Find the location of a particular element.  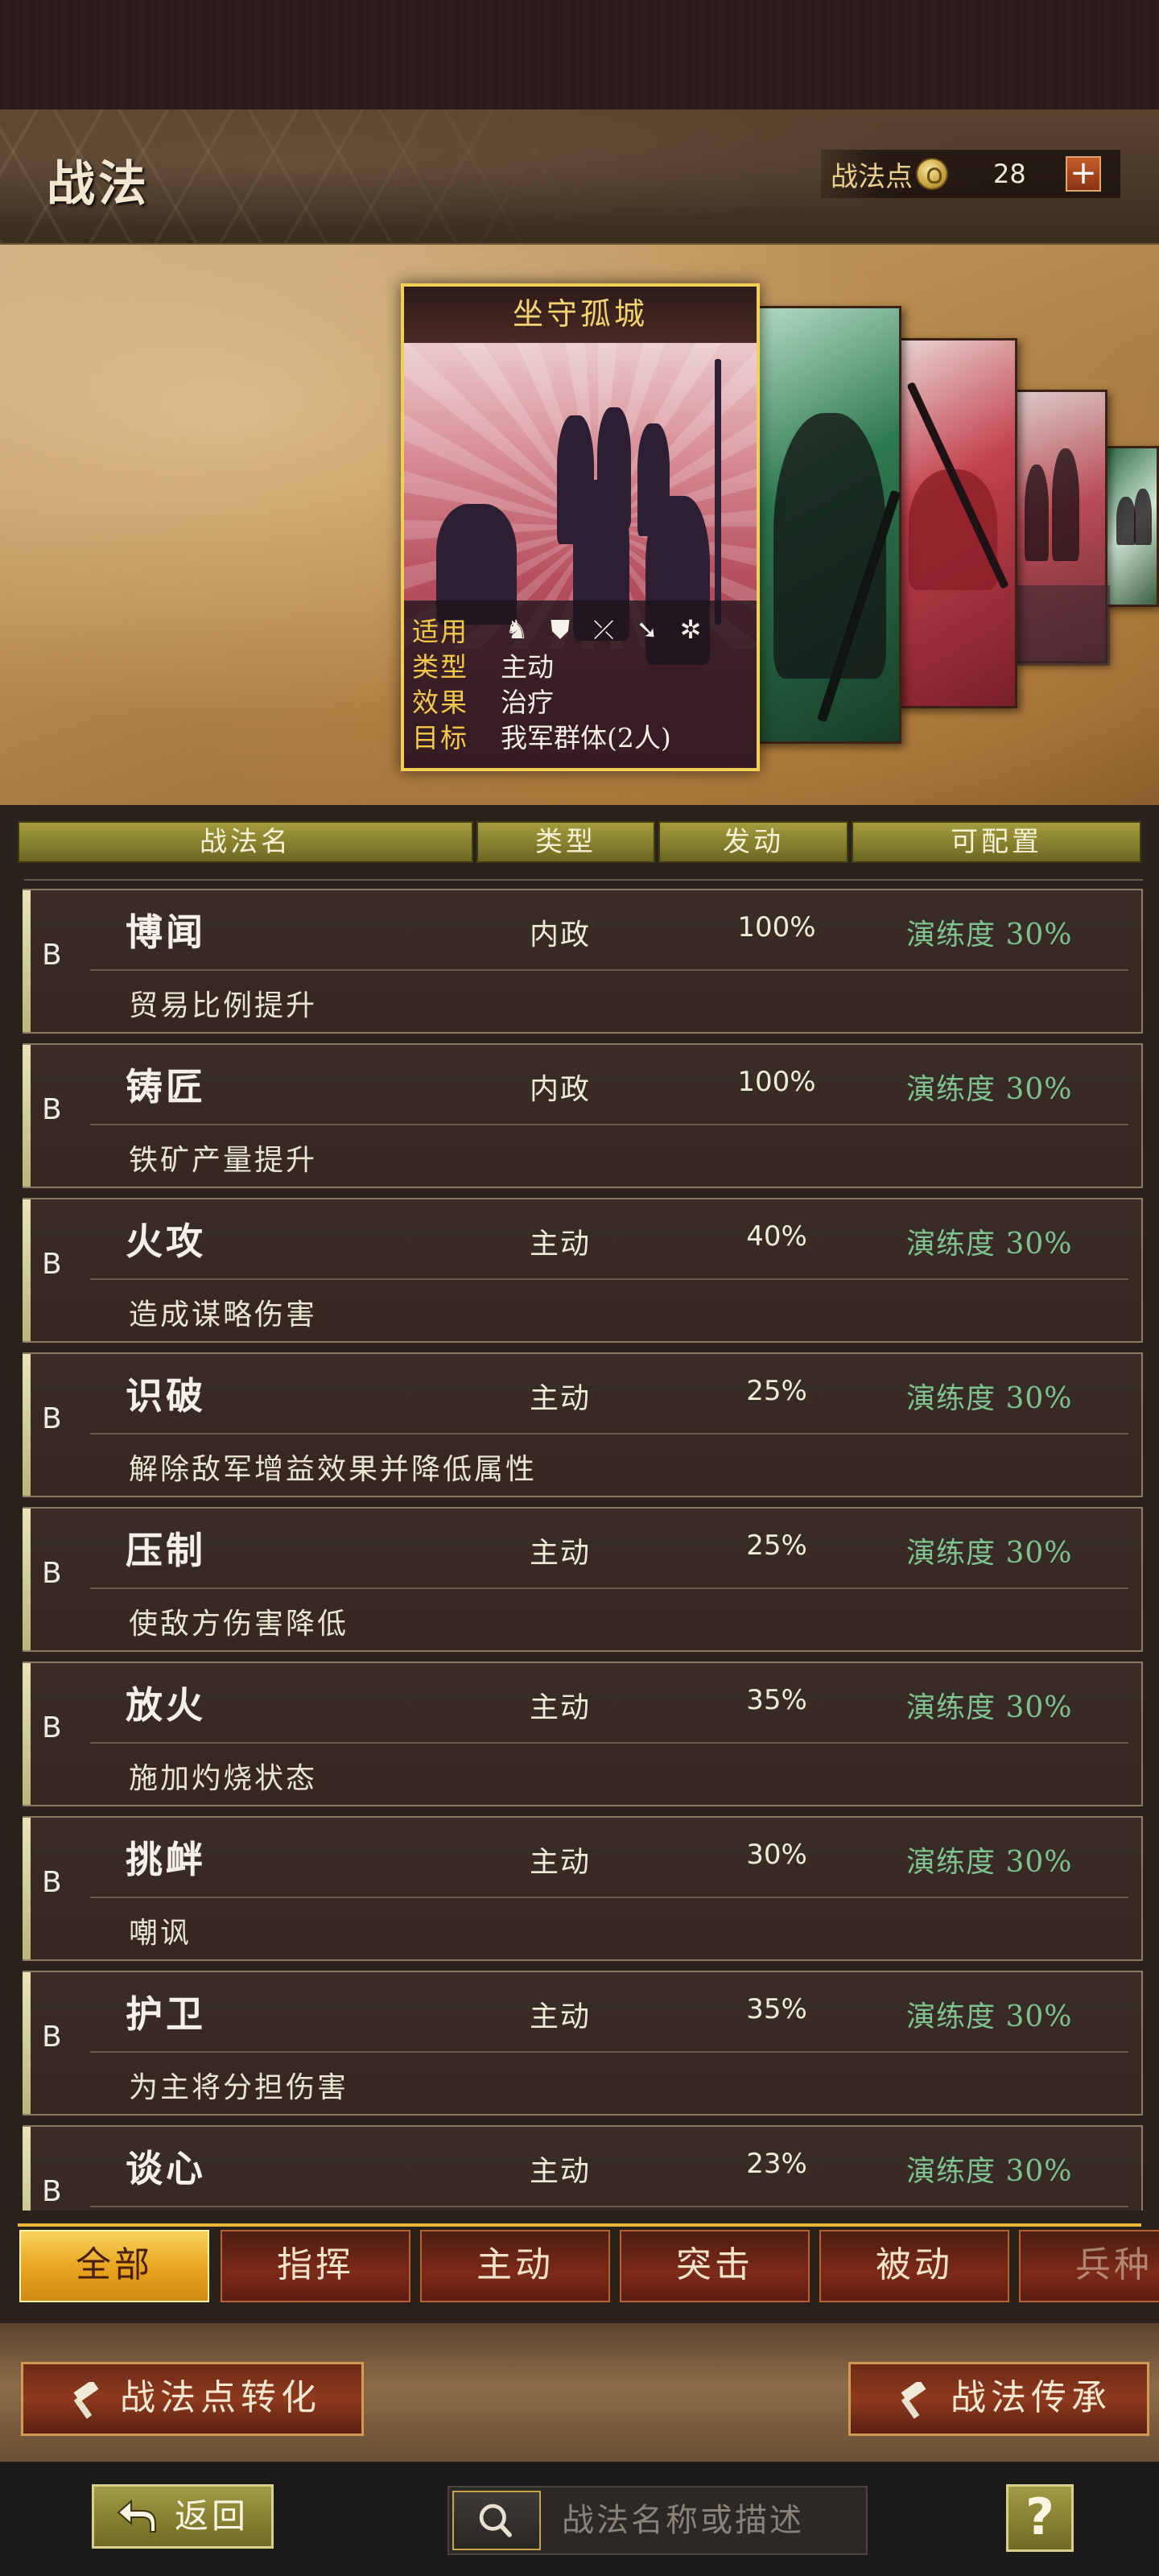

tab-passive: 被动 is located at coordinates (914, 2266).